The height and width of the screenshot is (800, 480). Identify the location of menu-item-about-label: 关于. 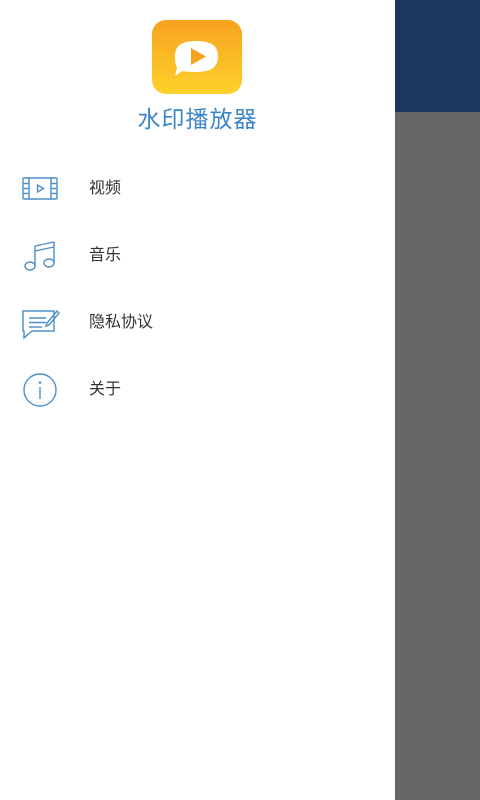
(105, 388).